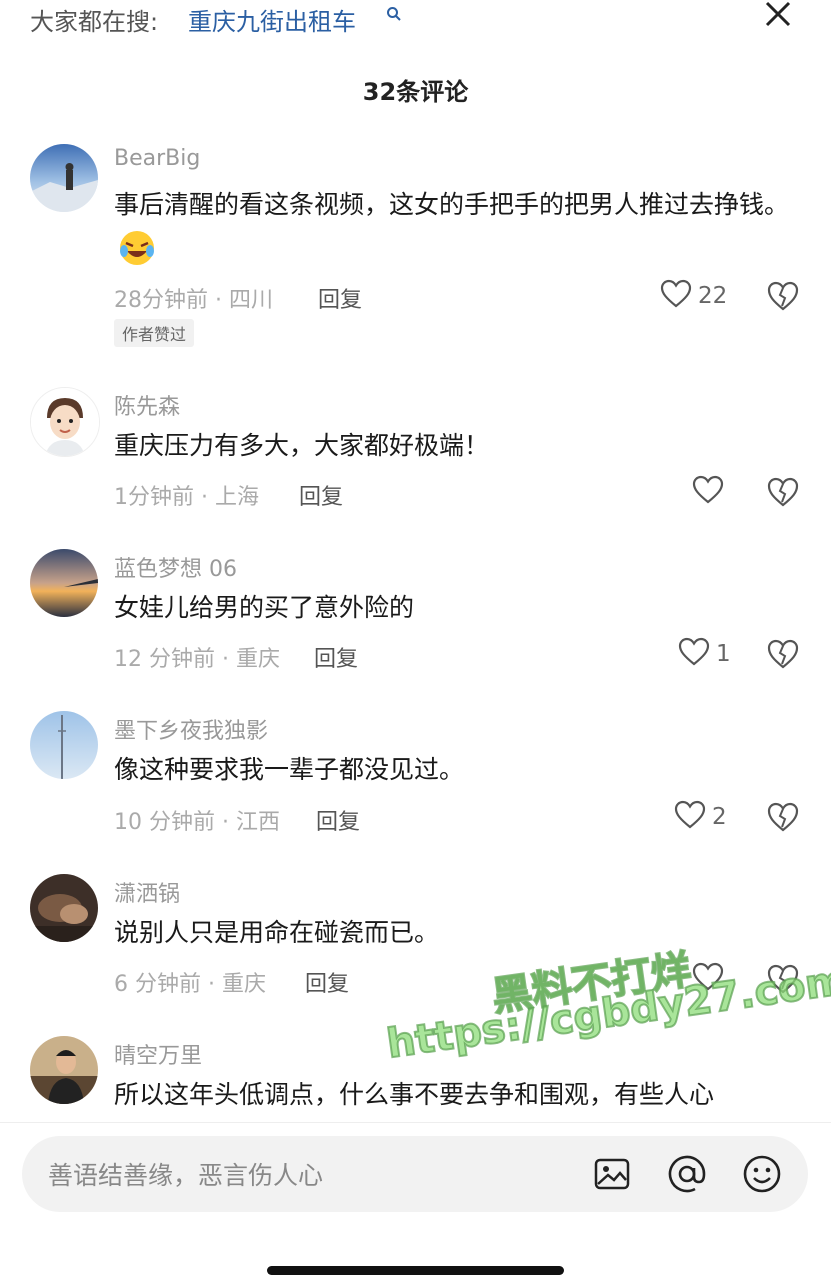 Image resolution: width=831 pixels, height=1281 pixels. I want to click on username: 蓝色梦想 06, so click(175, 567).